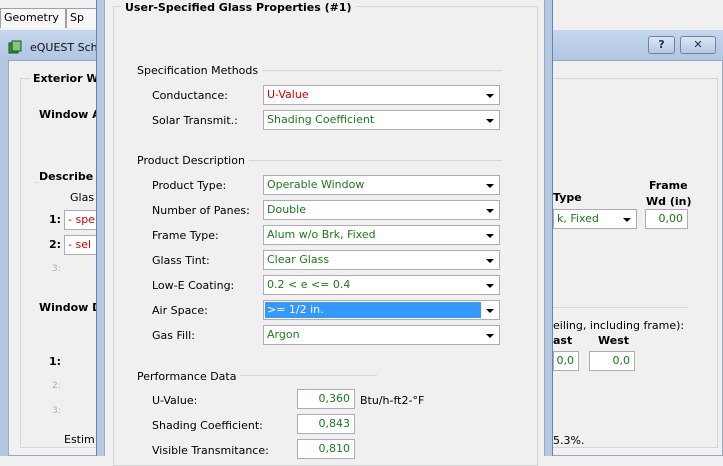 The height and width of the screenshot is (466, 723). I want to click on window-a-label: Window A, so click(70, 114).